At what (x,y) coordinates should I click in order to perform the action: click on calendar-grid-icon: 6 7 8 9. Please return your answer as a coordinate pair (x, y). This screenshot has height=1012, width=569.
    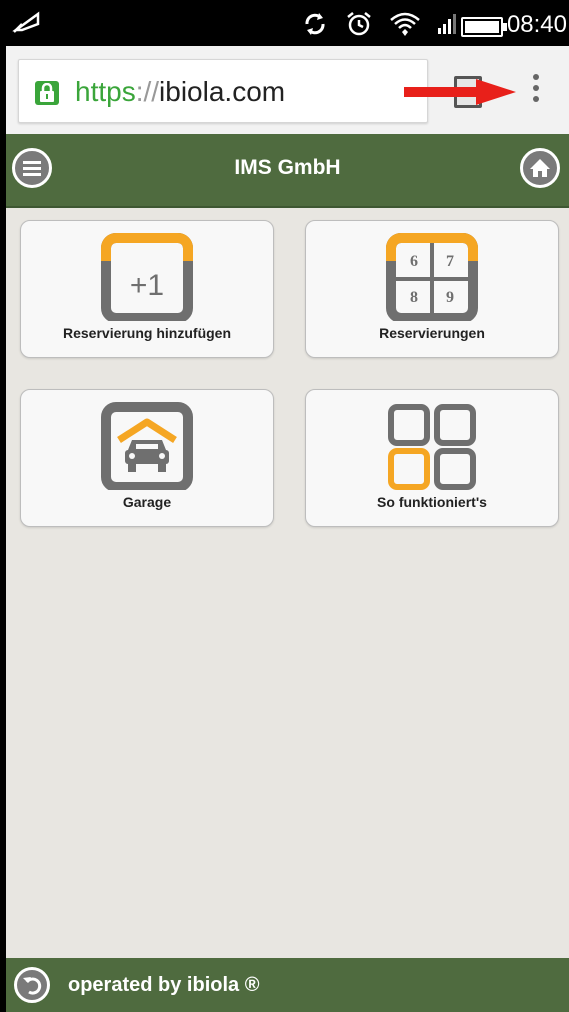
    Looking at the image, I should click on (432, 279).